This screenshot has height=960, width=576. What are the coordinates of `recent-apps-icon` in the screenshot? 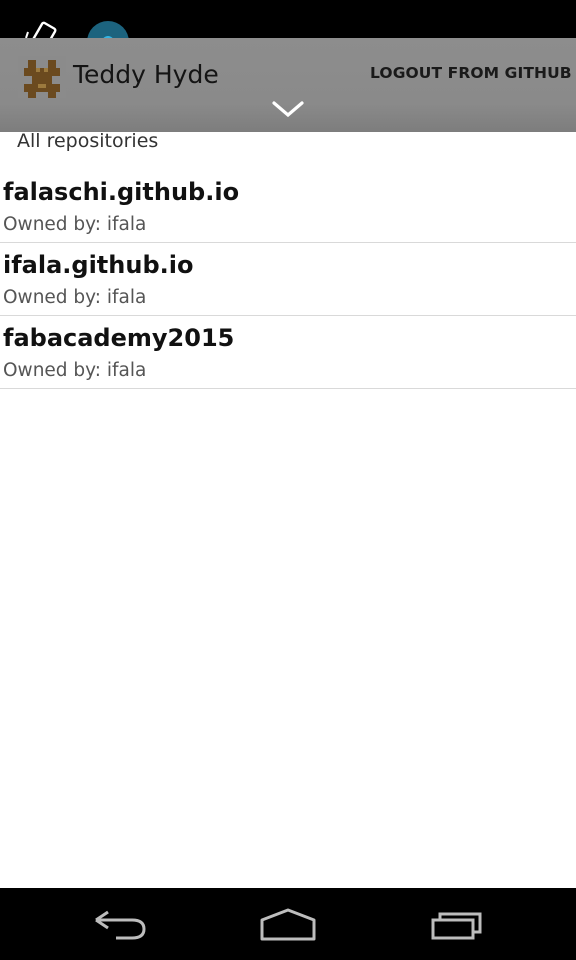 It's located at (458, 925).